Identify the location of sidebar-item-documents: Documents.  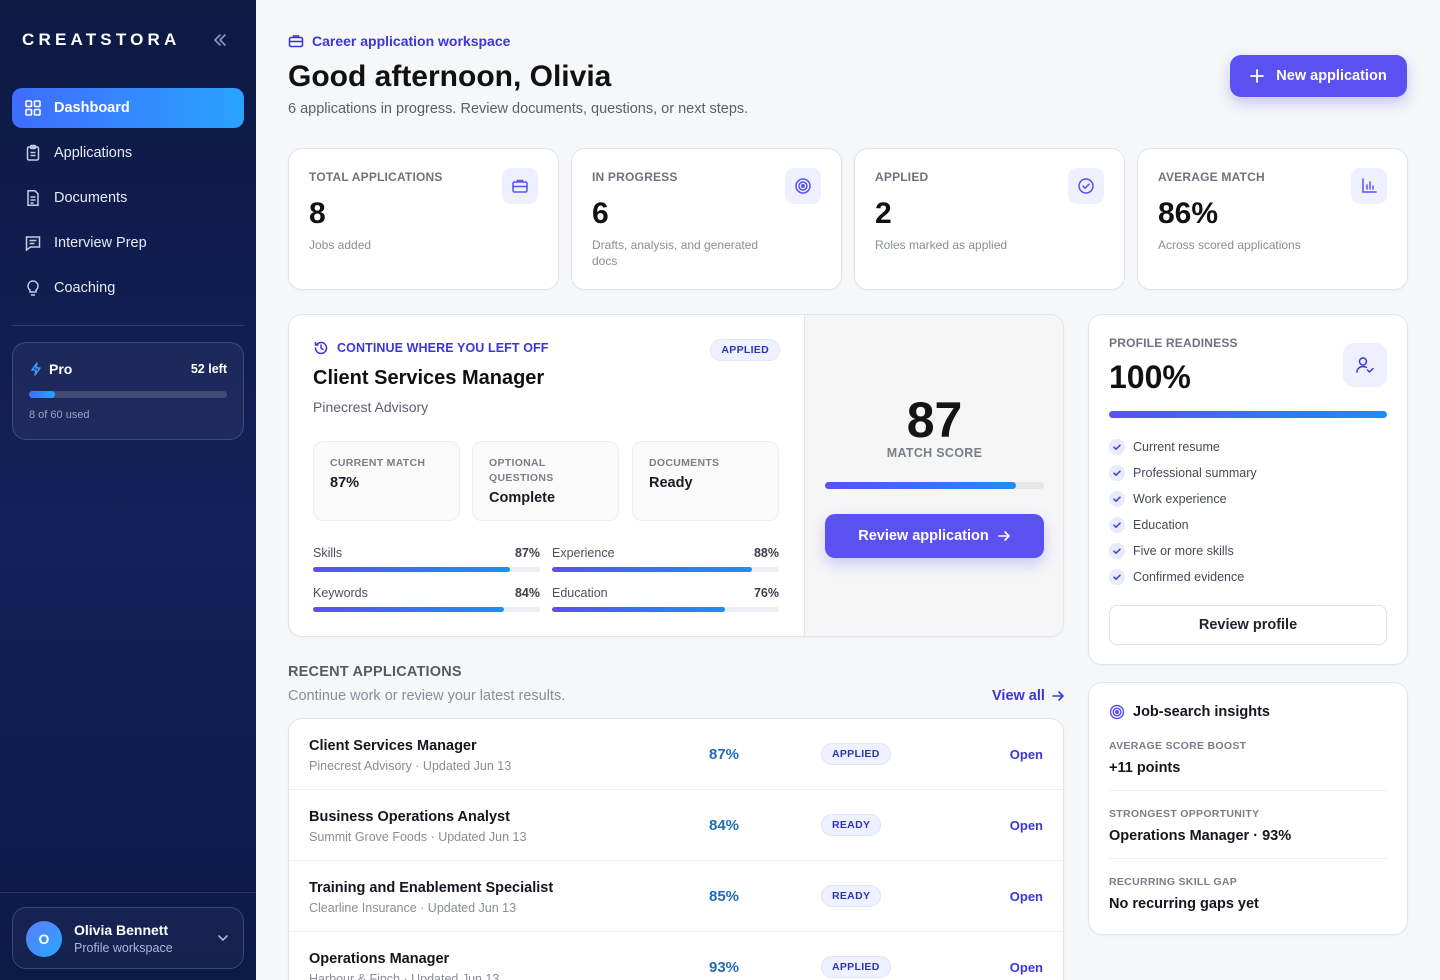
(128, 198).